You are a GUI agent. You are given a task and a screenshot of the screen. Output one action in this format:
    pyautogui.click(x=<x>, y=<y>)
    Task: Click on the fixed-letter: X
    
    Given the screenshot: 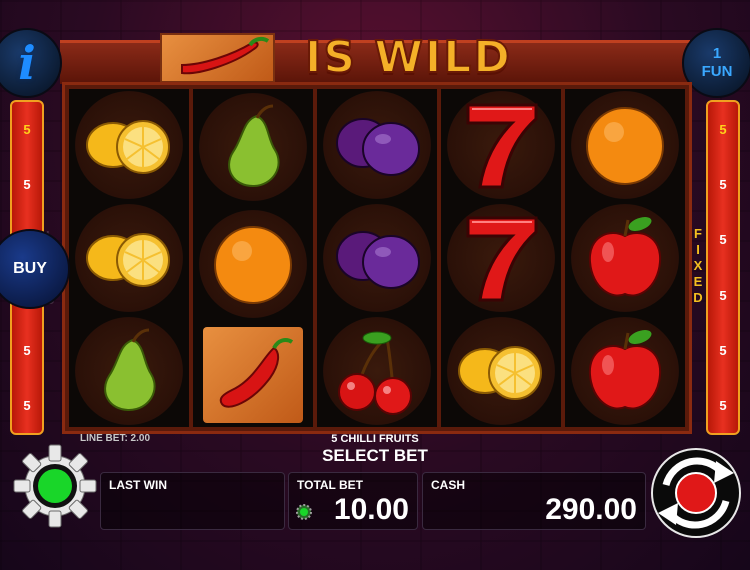 What is the action you would take?
    pyautogui.click(x=698, y=265)
    